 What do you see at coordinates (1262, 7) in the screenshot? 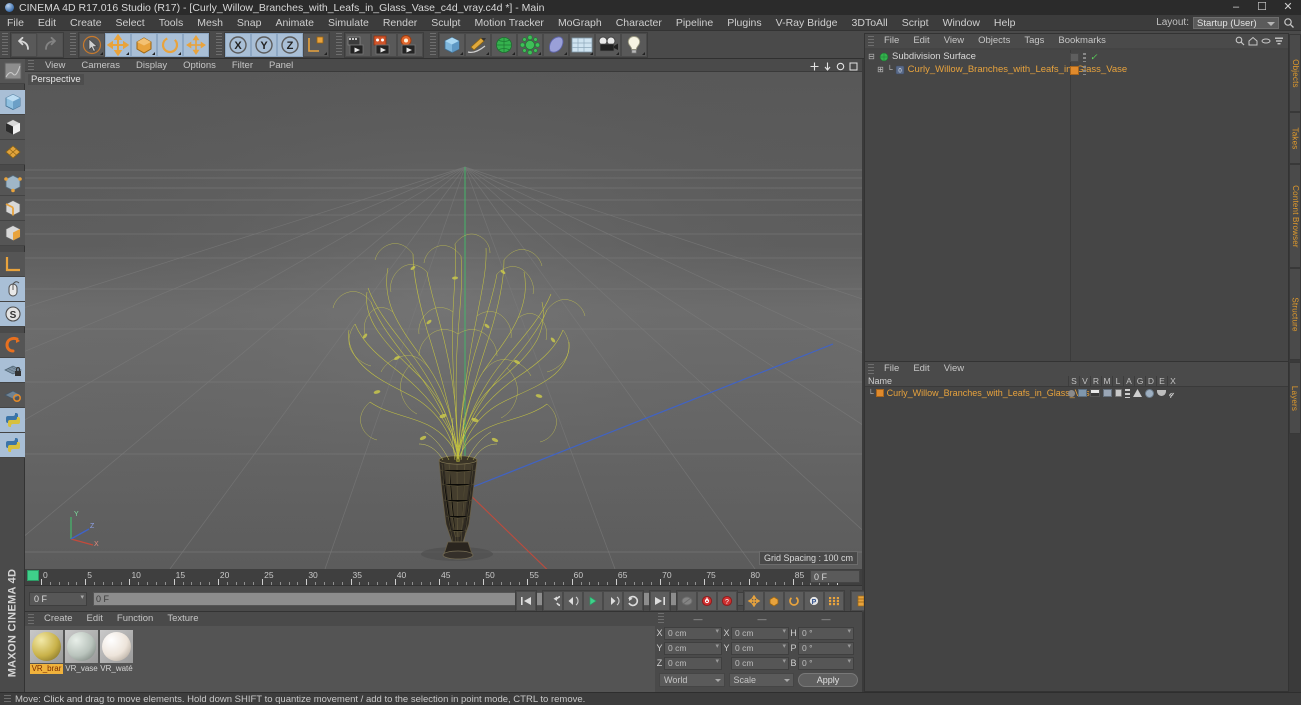
I see `maximize-button: ☐` at bounding box center [1262, 7].